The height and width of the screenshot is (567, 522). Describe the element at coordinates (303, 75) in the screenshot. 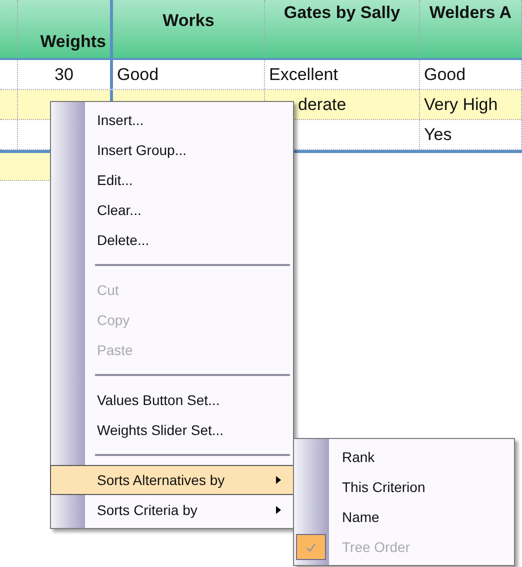

I see `table-cell-text: Excellent` at that location.